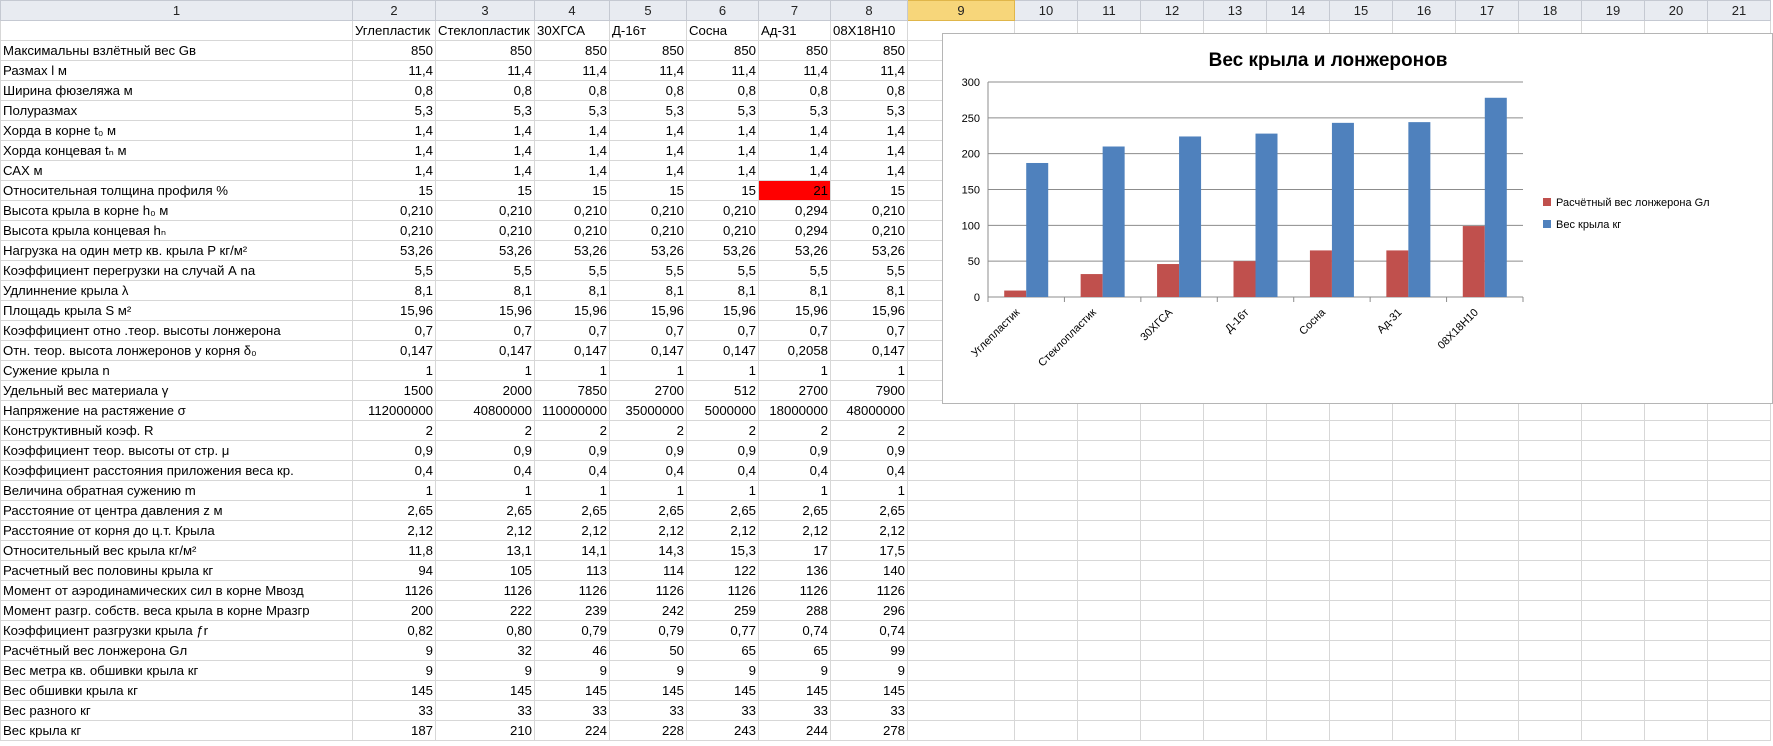 Image resolution: width=1773 pixels, height=746 pixels. I want to click on row-label-cell: Коэффициент перегрузки на случай А nа, so click(176, 270).